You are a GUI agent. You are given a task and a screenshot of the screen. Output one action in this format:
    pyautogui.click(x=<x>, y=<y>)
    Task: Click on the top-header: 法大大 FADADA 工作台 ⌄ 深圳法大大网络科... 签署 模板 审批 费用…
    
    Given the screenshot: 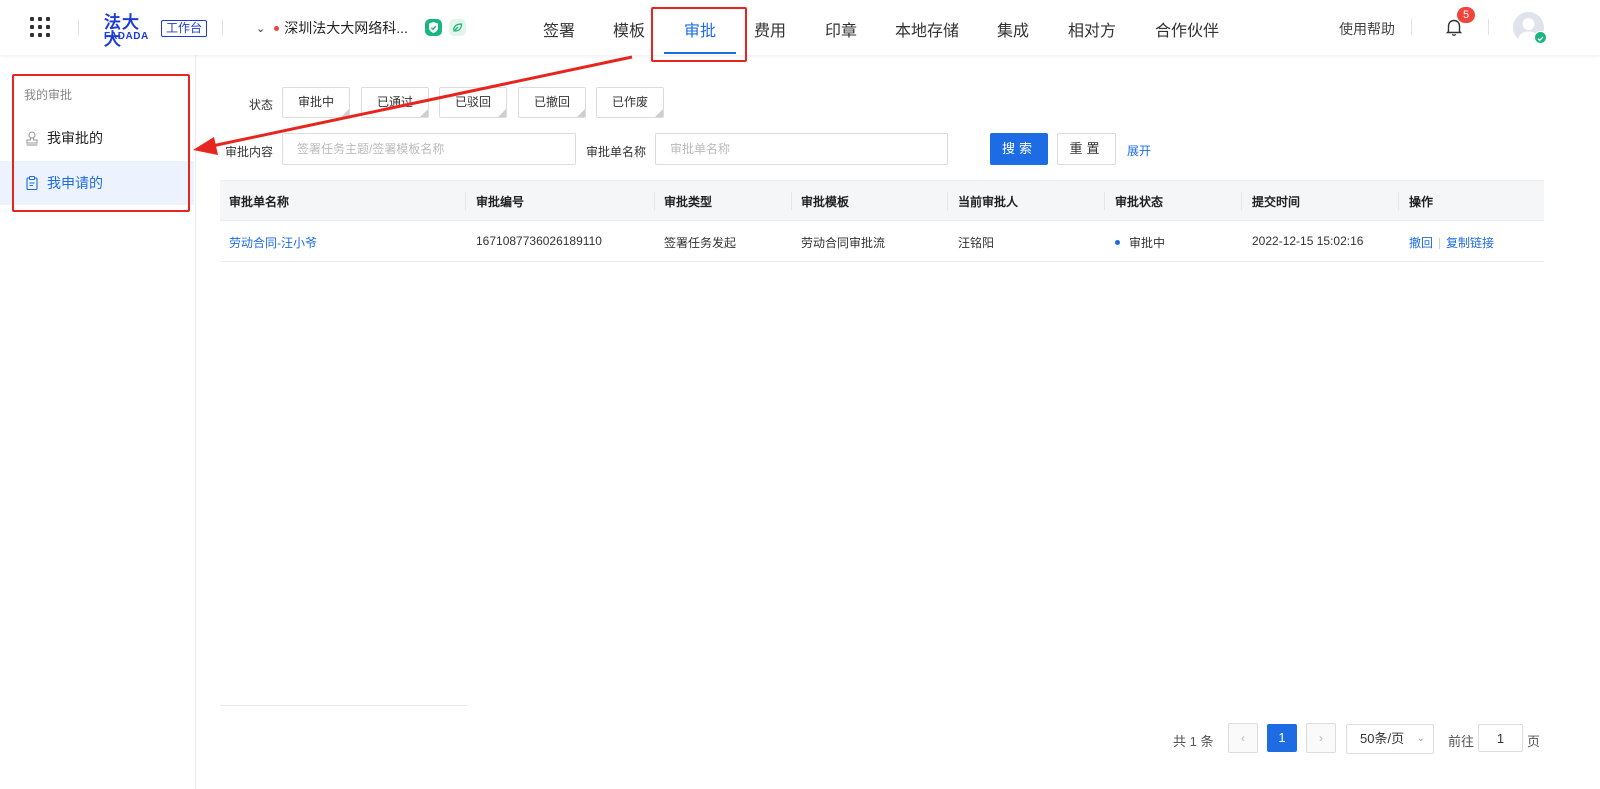 What is the action you would take?
    pyautogui.click(x=800, y=27)
    